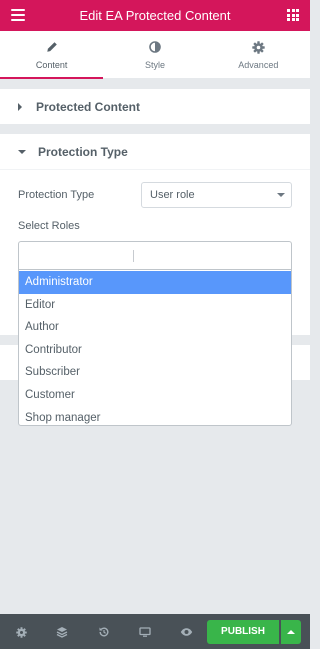  What do you see at coordinates (258, 65) in the screenshot?
I see `tab-label: Advanced` at bounding box center [258, 65].